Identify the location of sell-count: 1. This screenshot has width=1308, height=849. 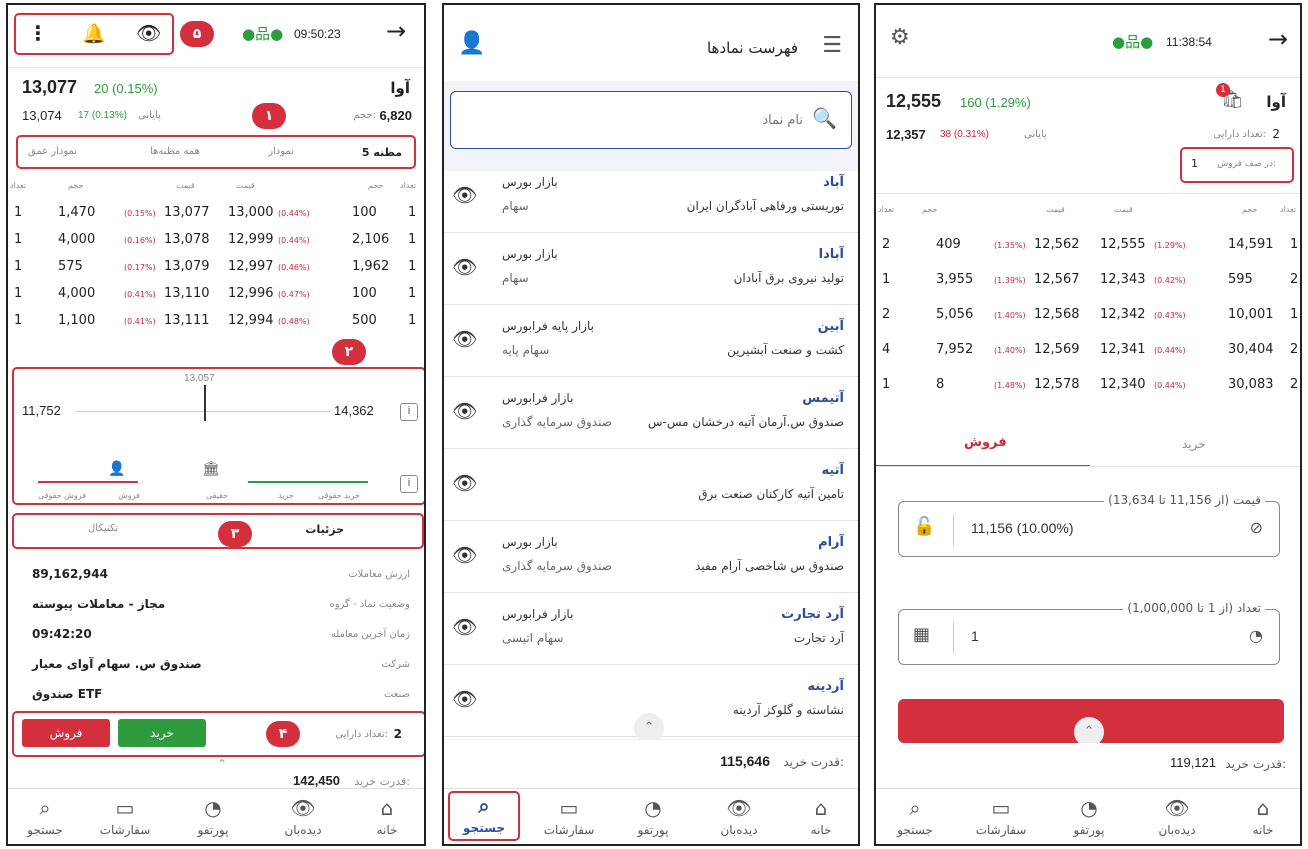
(18, 212).